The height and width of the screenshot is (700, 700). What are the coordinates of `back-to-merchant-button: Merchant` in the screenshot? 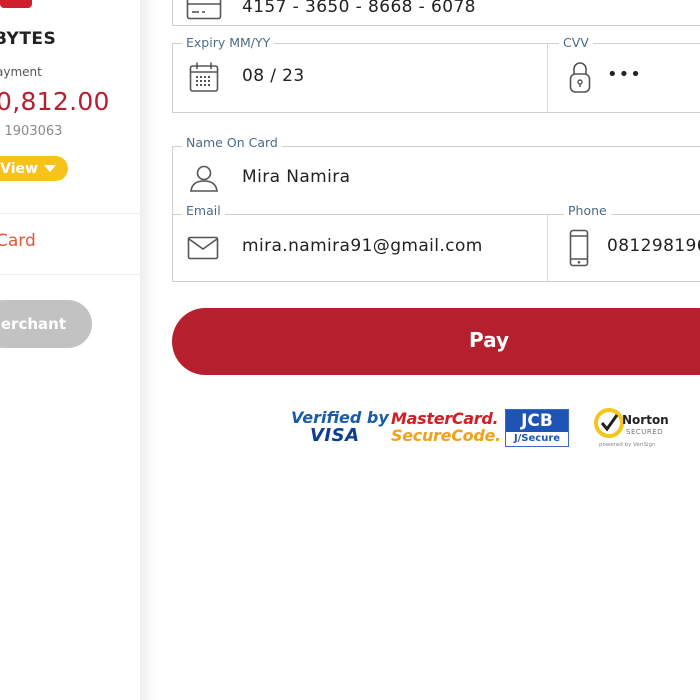 It's located at (46, 324).